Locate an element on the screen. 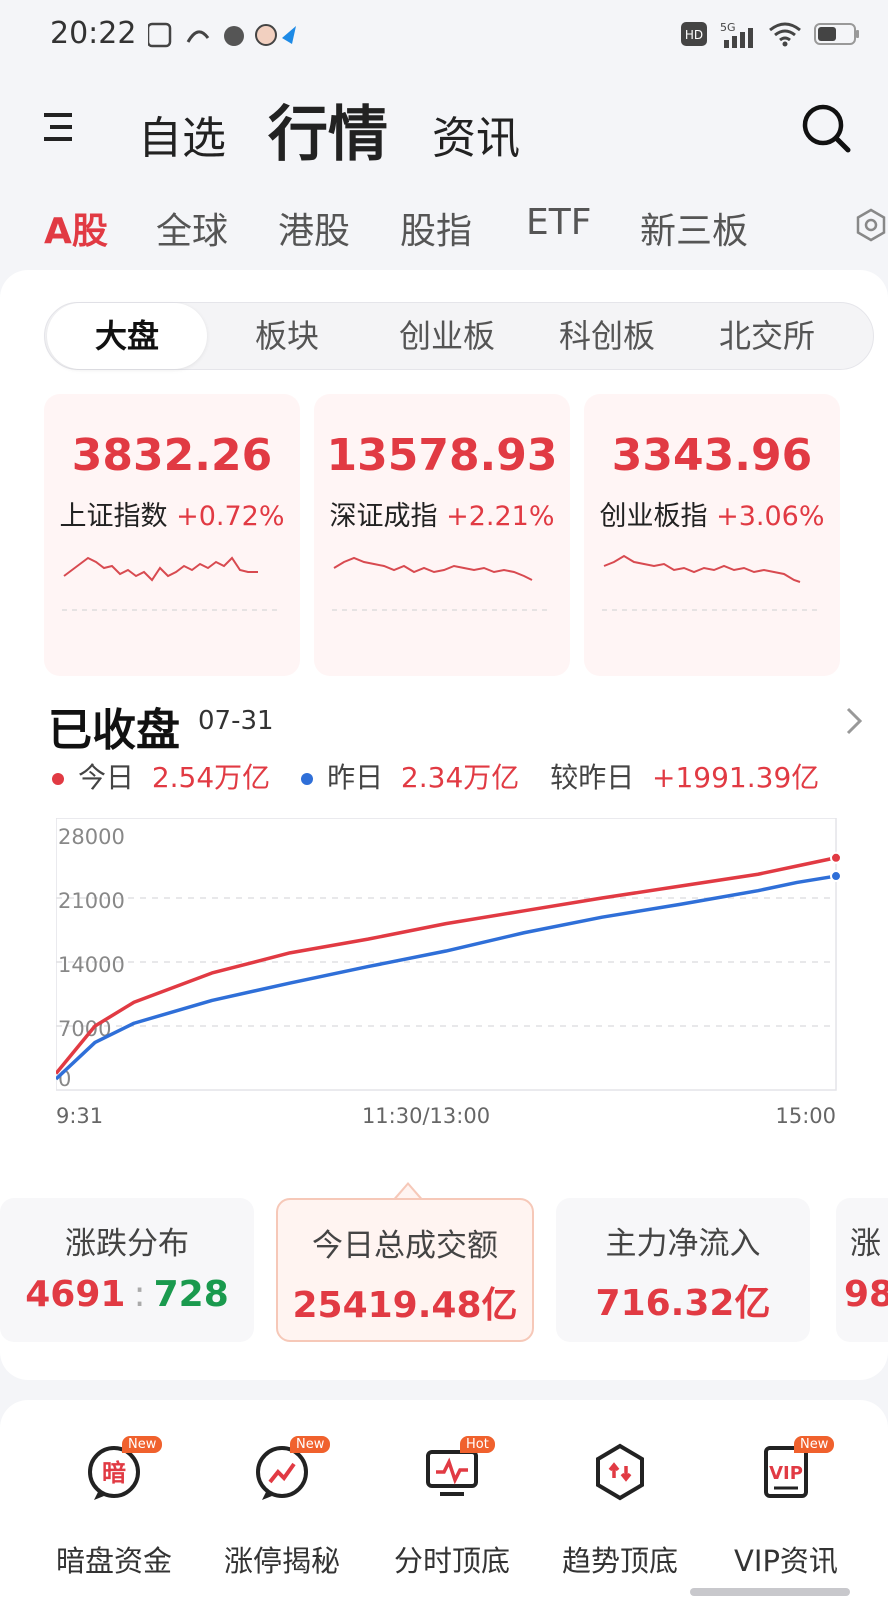 Image resolution: width=888 pixels, height=1616 pixels. segment-star: 科创板 is located at coordinates (607, 336).